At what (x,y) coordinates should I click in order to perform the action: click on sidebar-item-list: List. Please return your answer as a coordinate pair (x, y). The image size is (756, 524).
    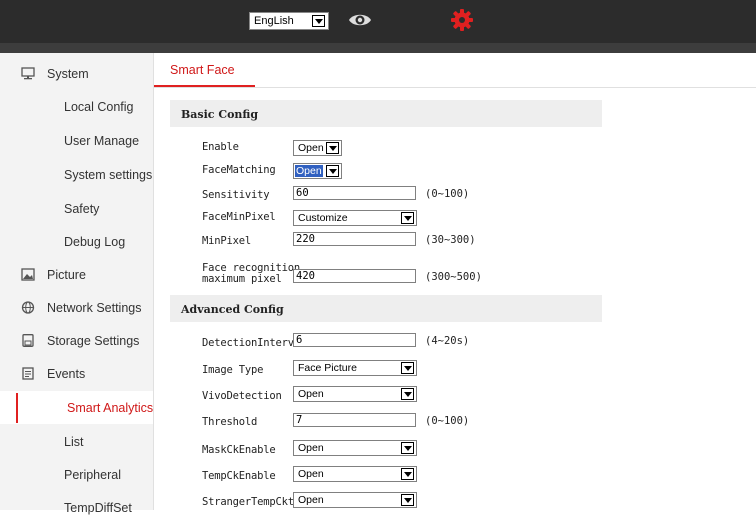
    Looking at the image, I should click on (76, 441).